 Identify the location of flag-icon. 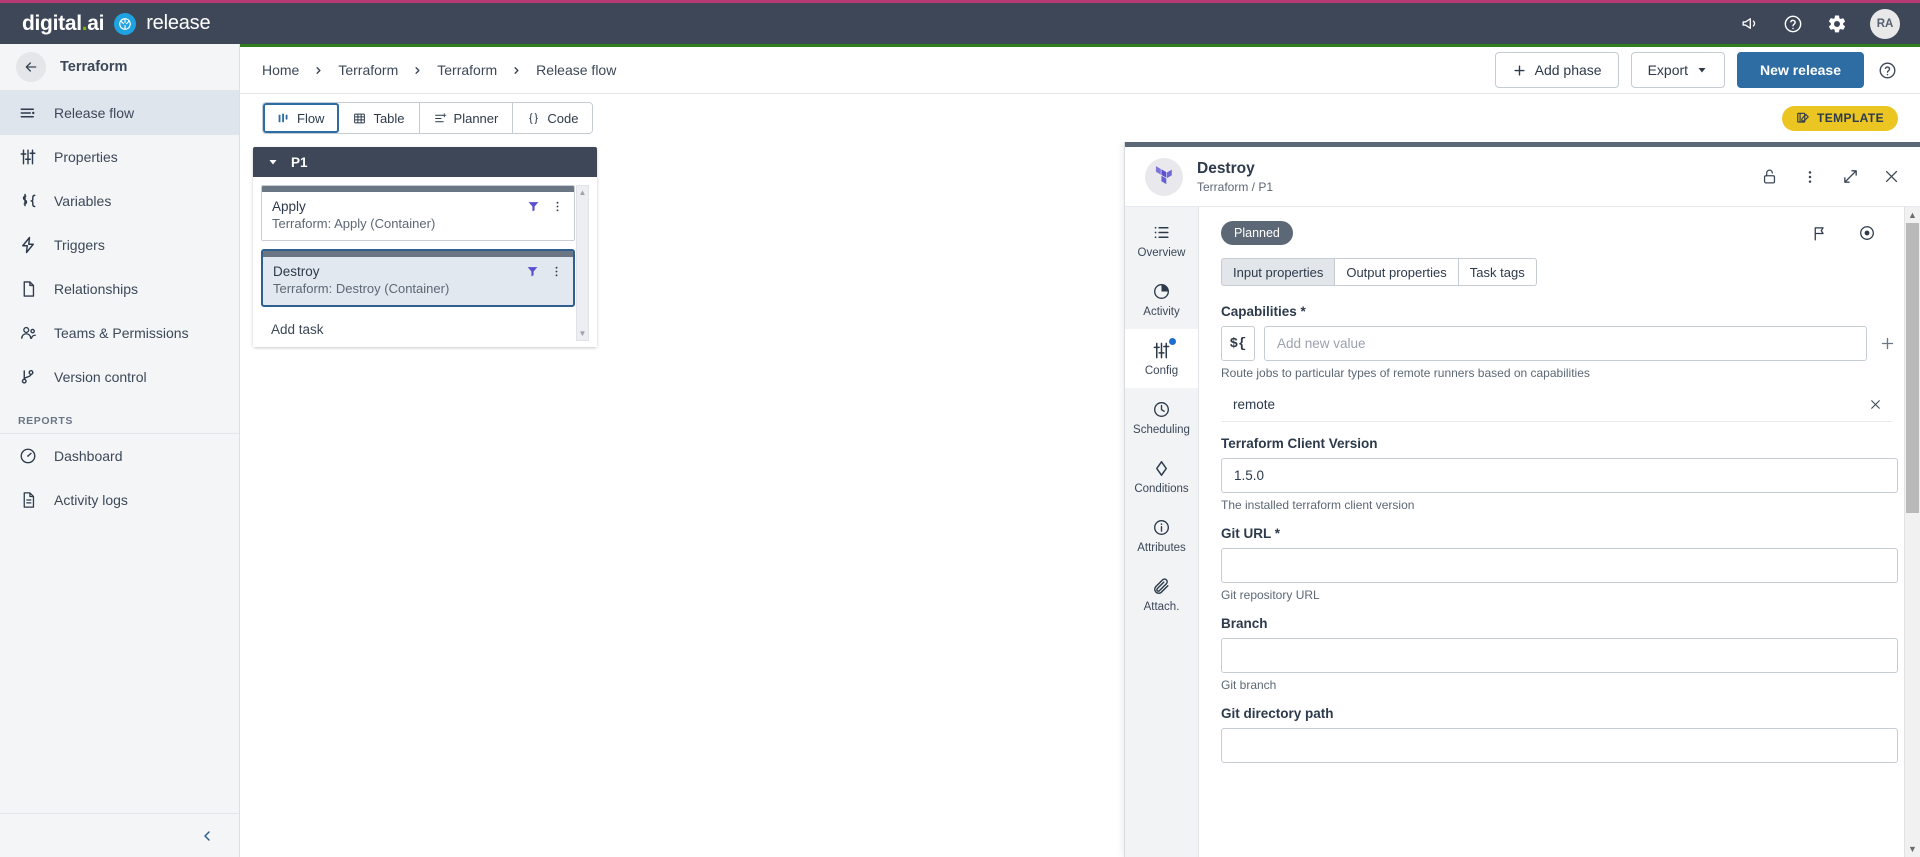
(1819, 233).